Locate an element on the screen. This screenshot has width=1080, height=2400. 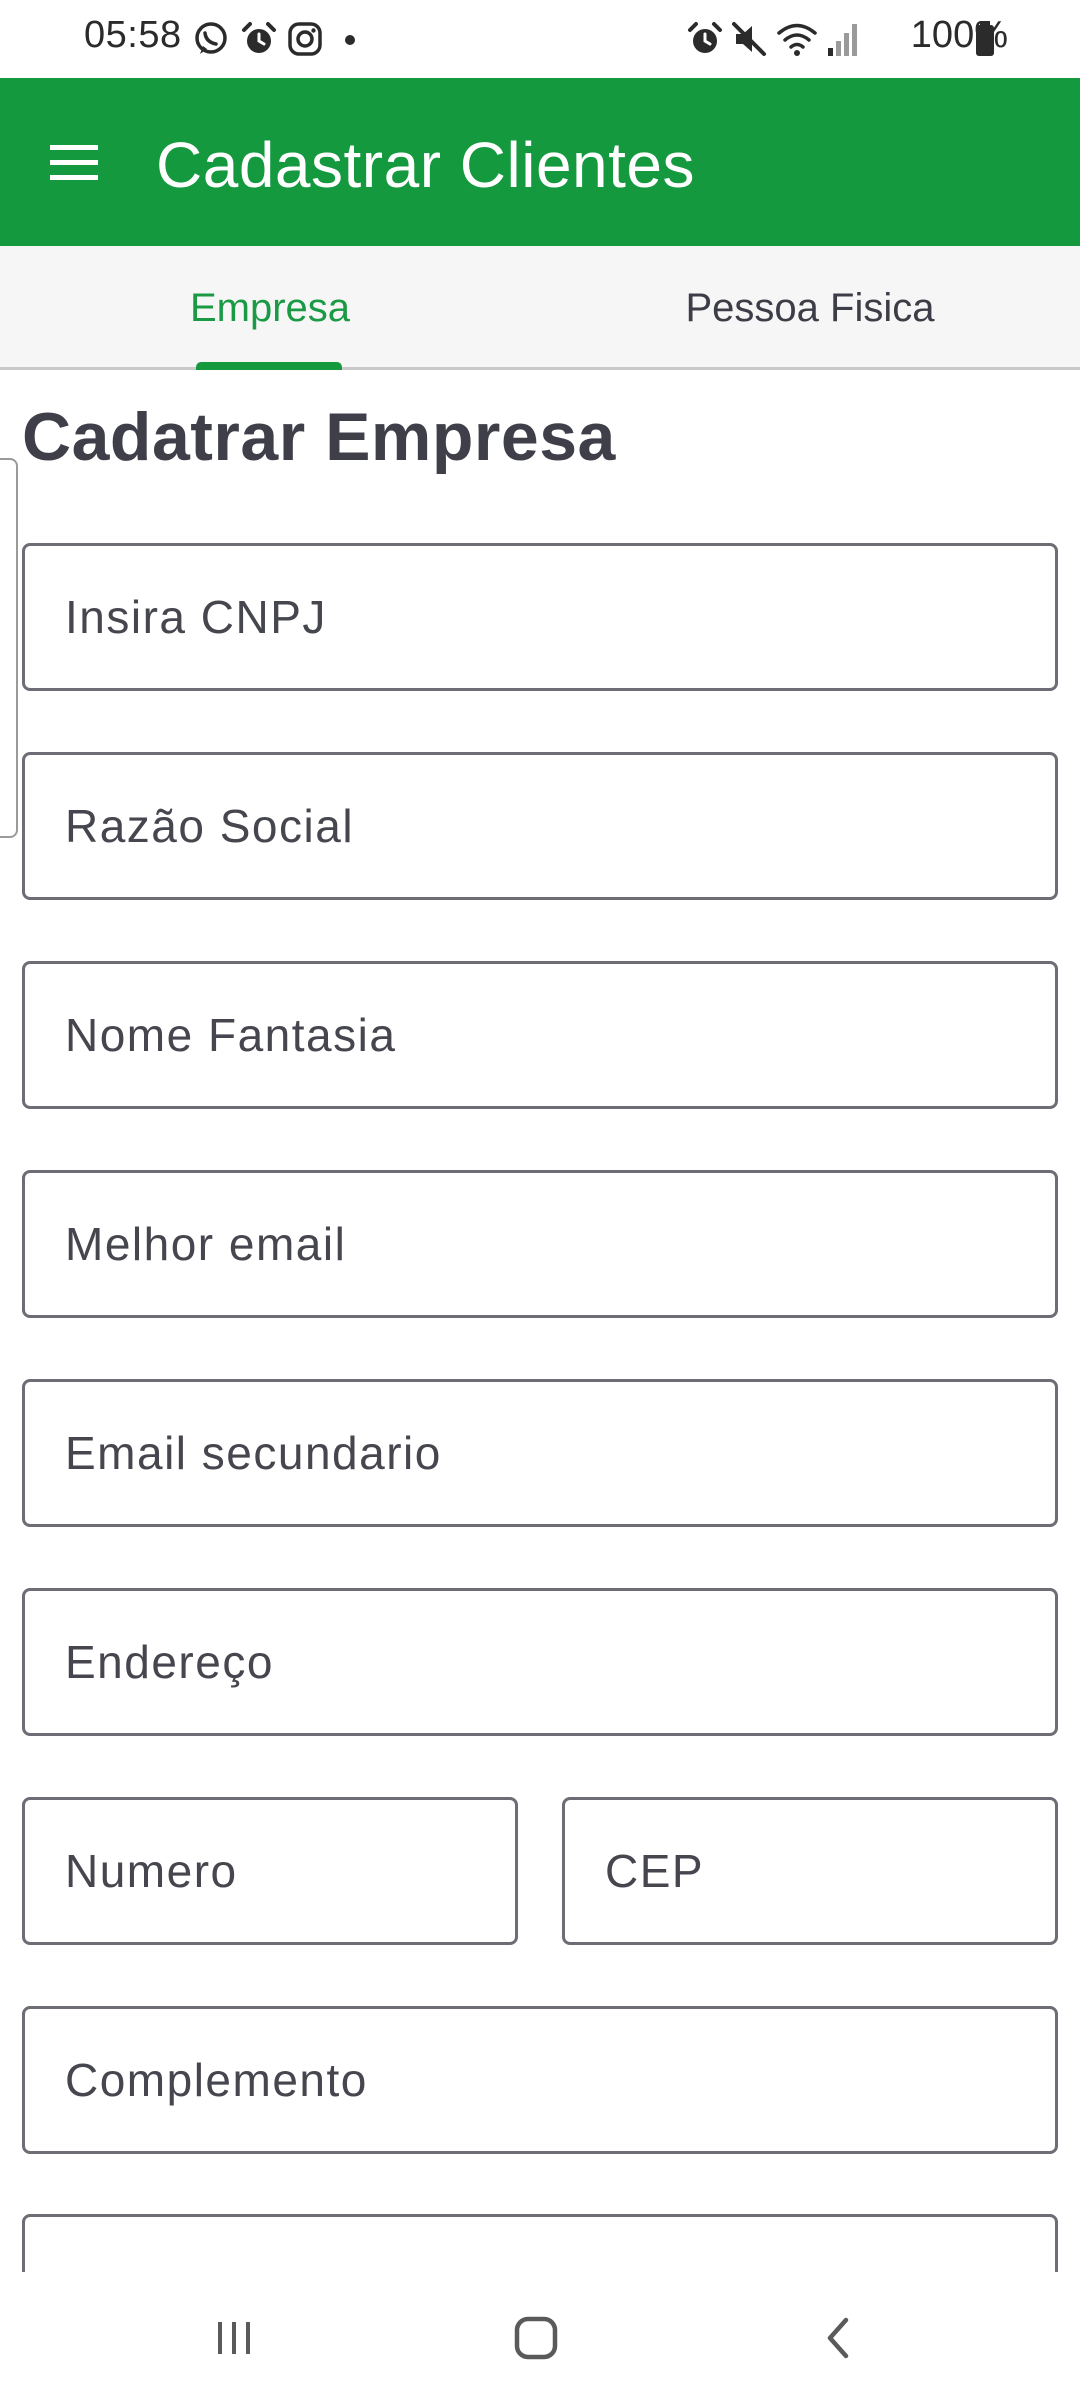
tab-bar: Empresa Pessoa Fisica is located at coordinates (540, 308).